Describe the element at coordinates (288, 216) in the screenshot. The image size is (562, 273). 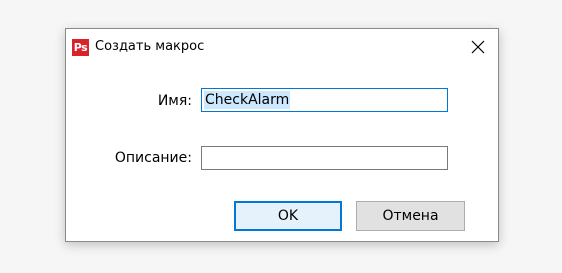
I see `ok-button: OK` at that location.